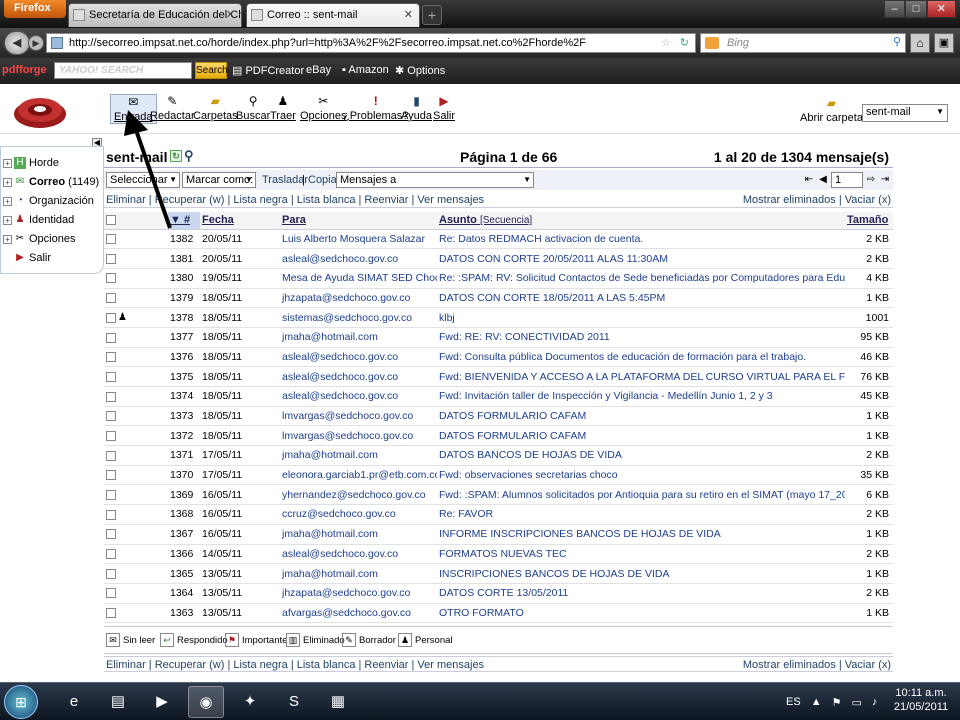 This screenshot has width=960, height=720. Describe the element at coordinates (420, 70) in the screenshot. I see `options-button: ✱ Options` at that location.